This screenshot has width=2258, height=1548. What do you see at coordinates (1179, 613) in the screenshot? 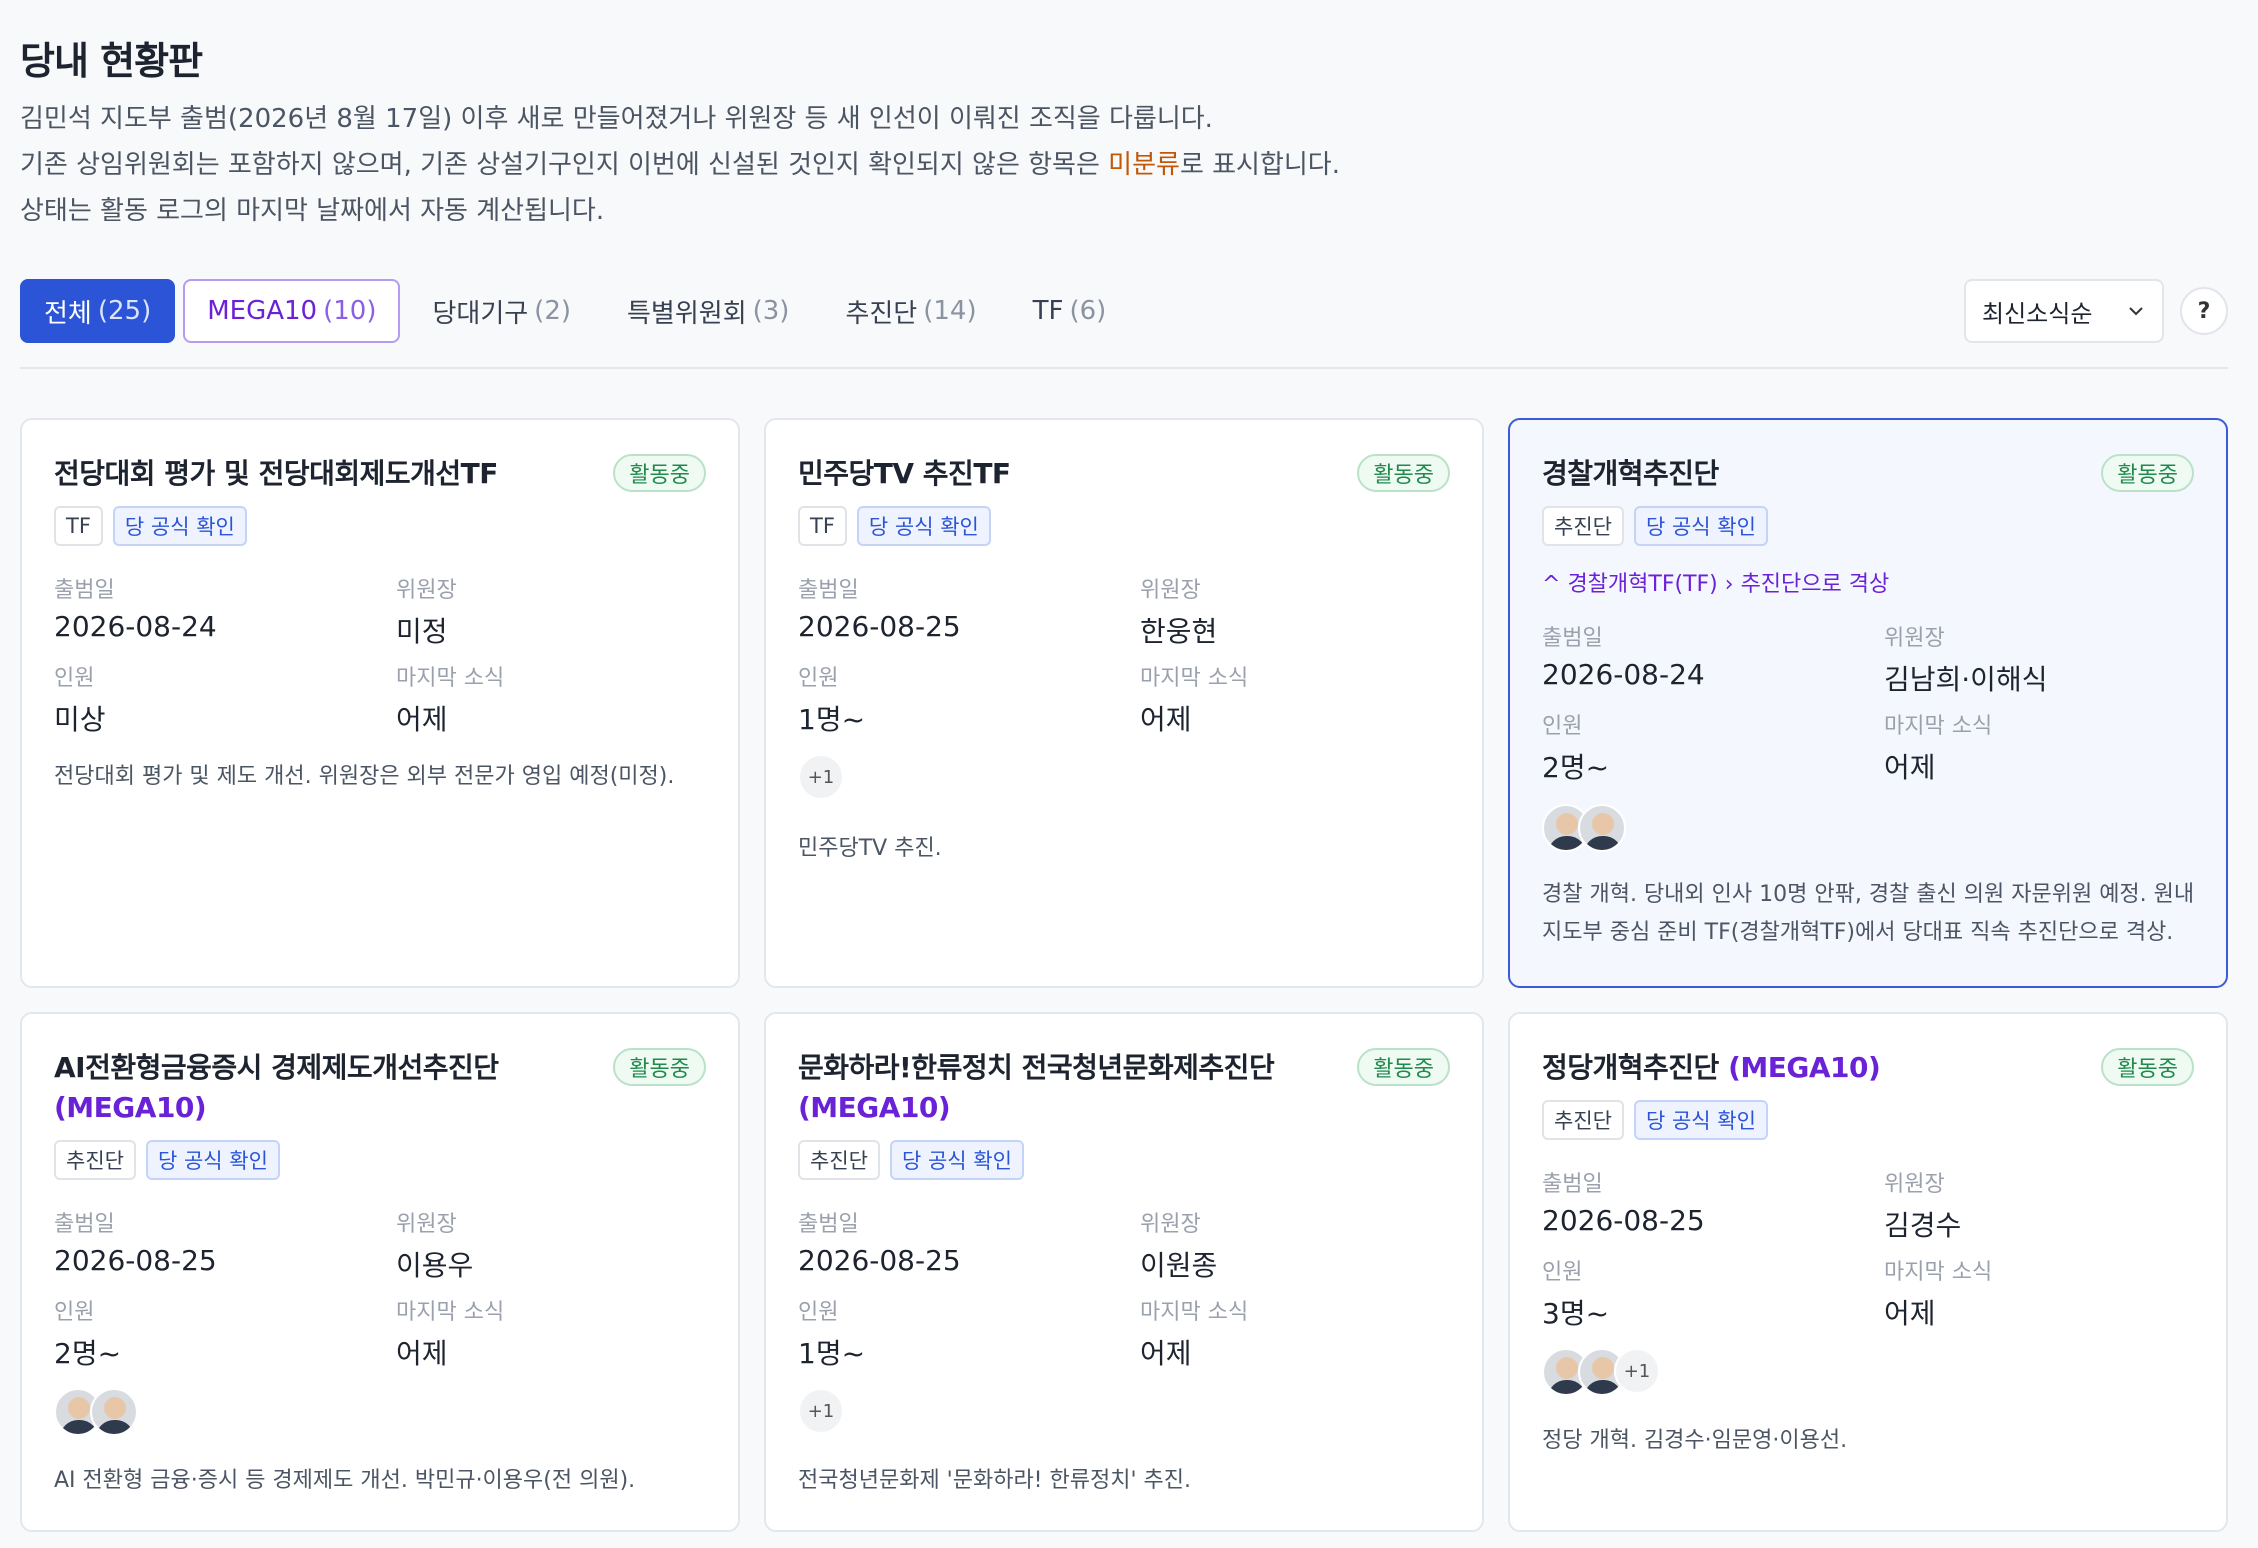
I see `field-chair: 위원장 한웅현` at bounding box center [1179, 613].